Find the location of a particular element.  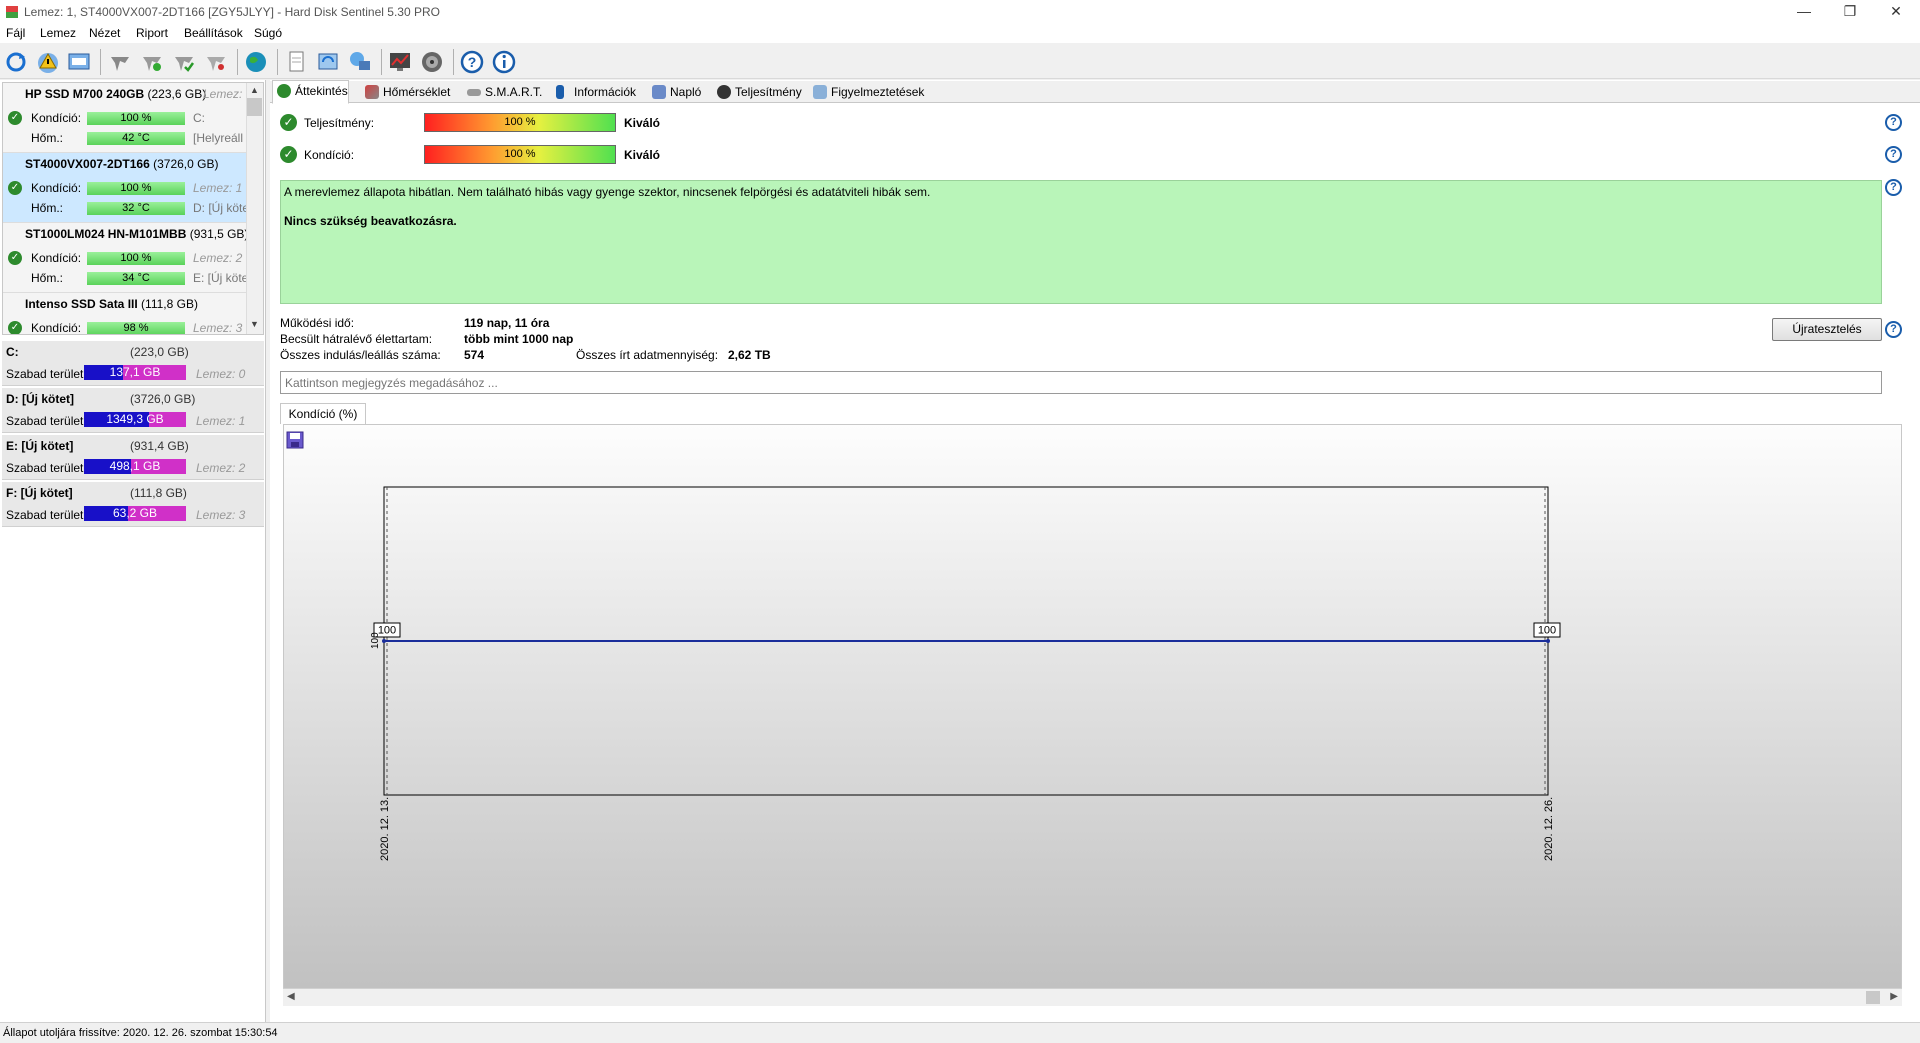

tab-temperature: Hőmérséklet is located at coordinates (405, 92).